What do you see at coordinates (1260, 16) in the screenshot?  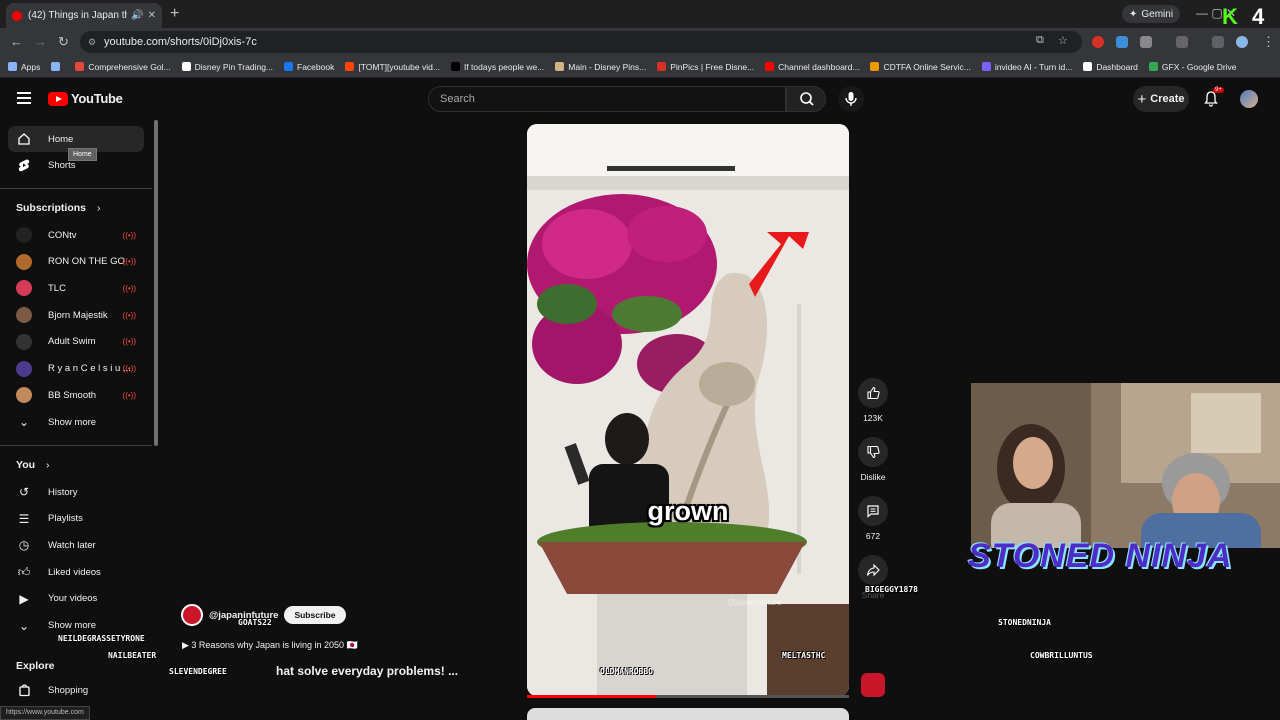 I see `kick-number: 4` at bounding box center [1260, 16].